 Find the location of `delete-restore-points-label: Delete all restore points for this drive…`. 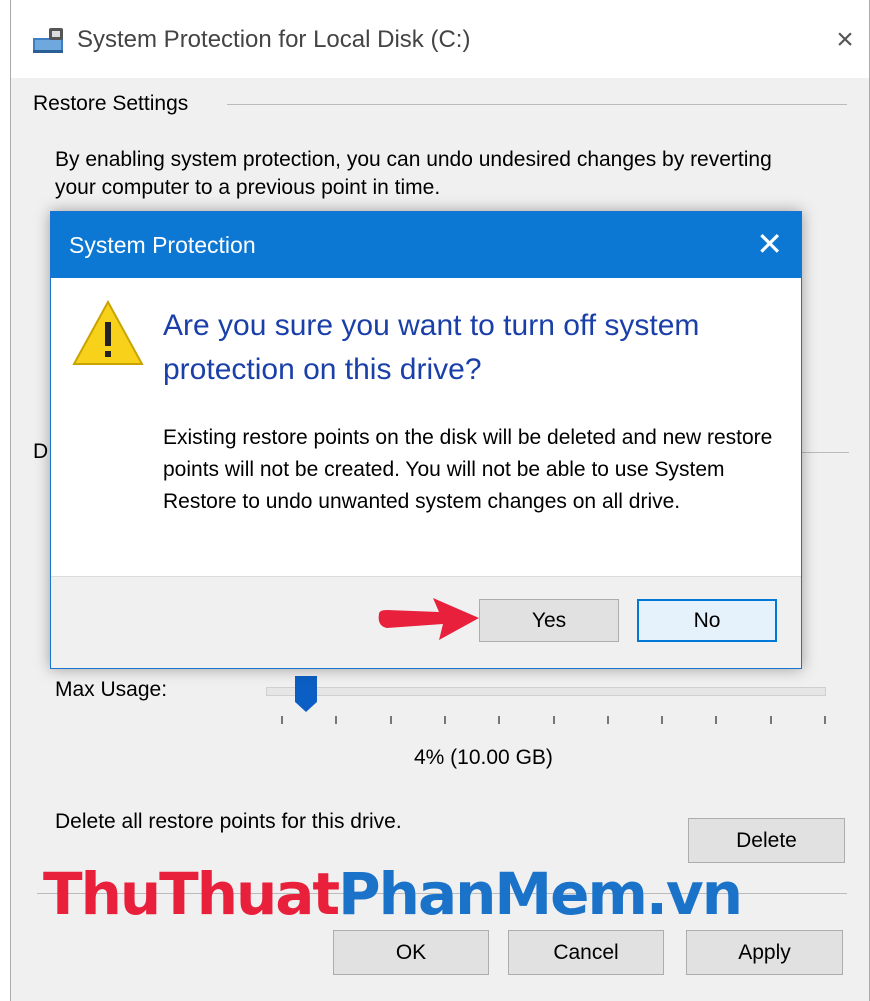

delete-restore-points-label: Delete all restore points for this drive… is located at coordinates (228, 821).